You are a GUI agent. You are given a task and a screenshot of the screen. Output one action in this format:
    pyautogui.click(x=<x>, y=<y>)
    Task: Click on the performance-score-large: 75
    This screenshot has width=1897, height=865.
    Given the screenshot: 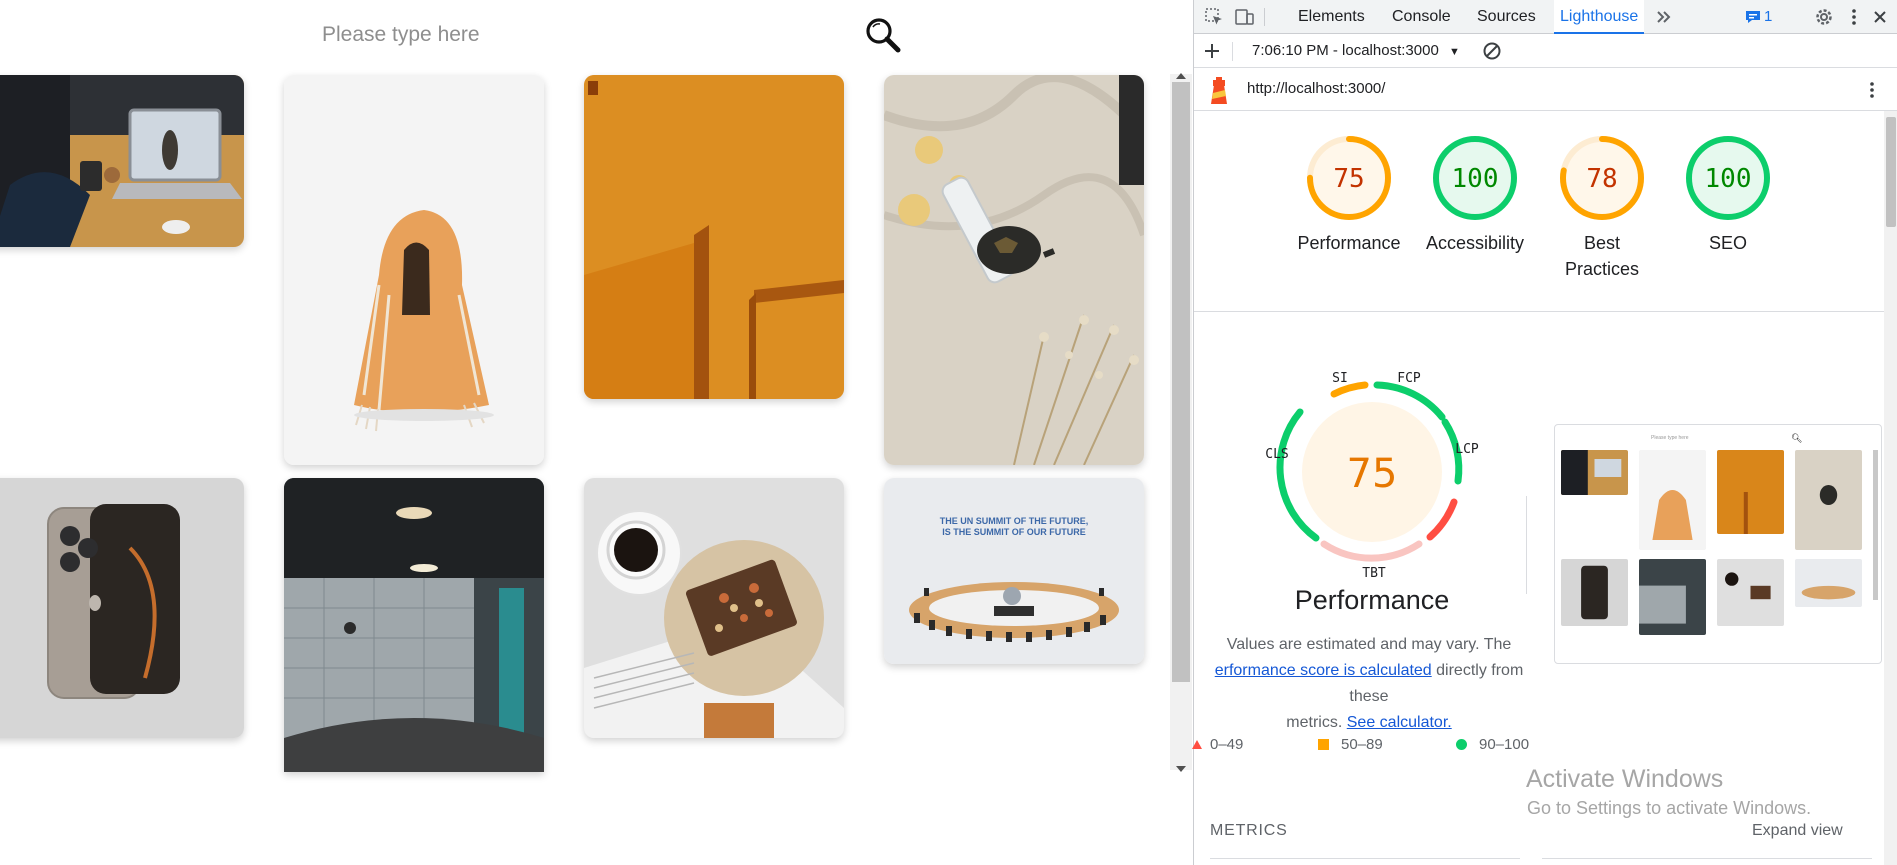 What is the action you would take?
    pyautogui.click(x=1372, y=474)
    